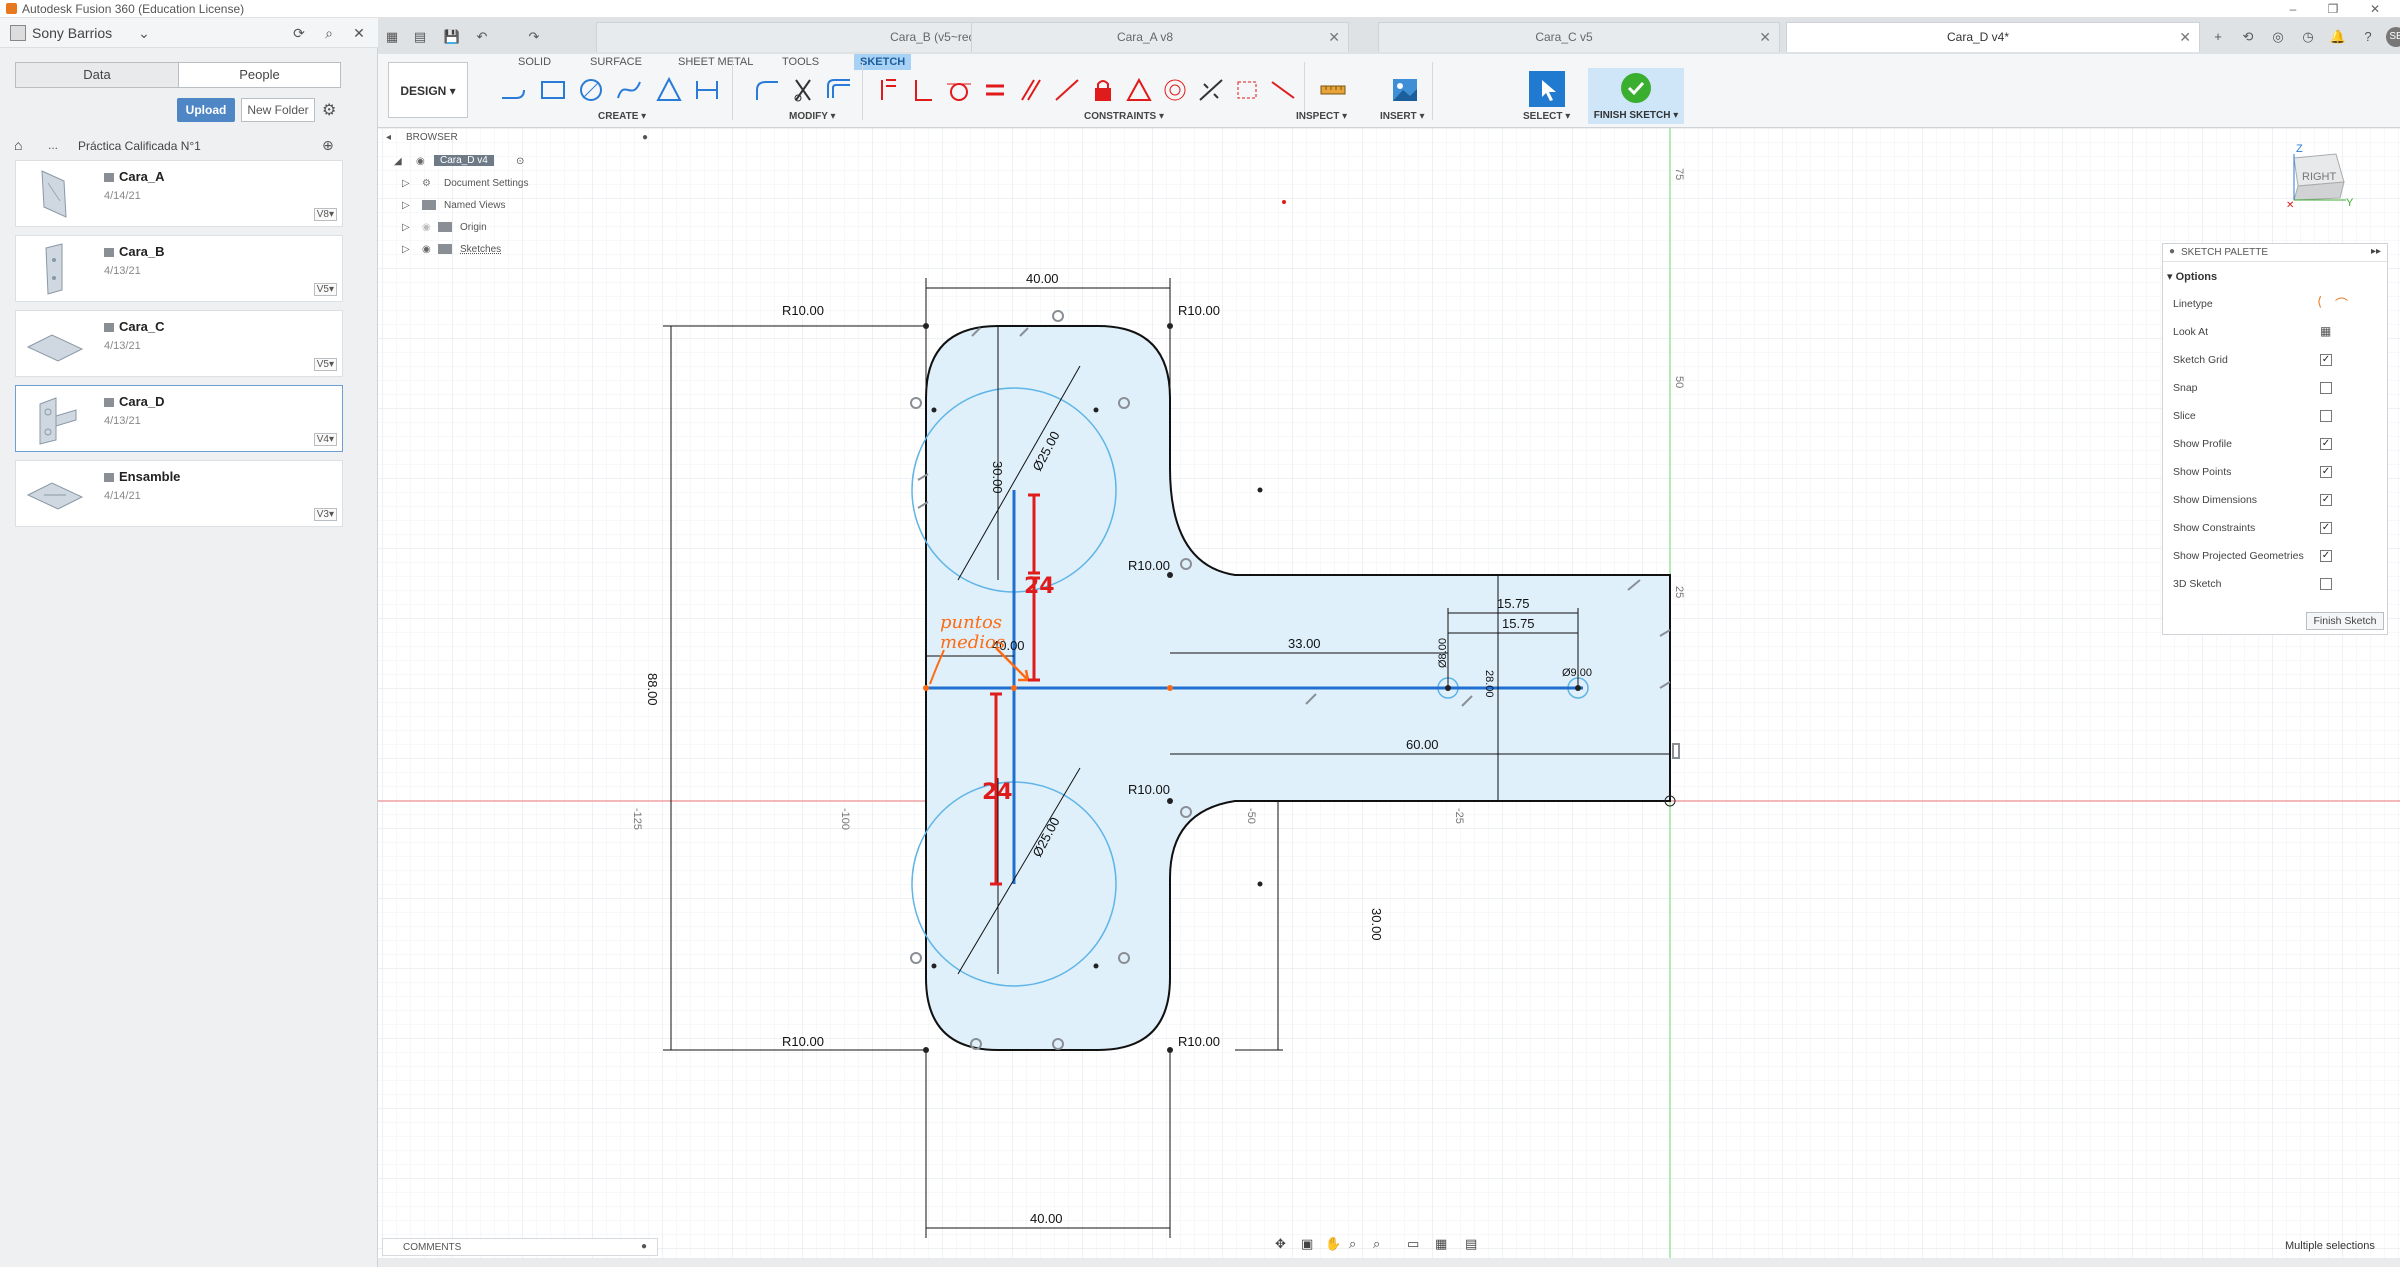 The width and height of the screenshot is (2400, 1267). What do you see at coordinates (2308, 37) in the screenshot?
I see `history-icon: ◷` at bounding box center [2308, 37].